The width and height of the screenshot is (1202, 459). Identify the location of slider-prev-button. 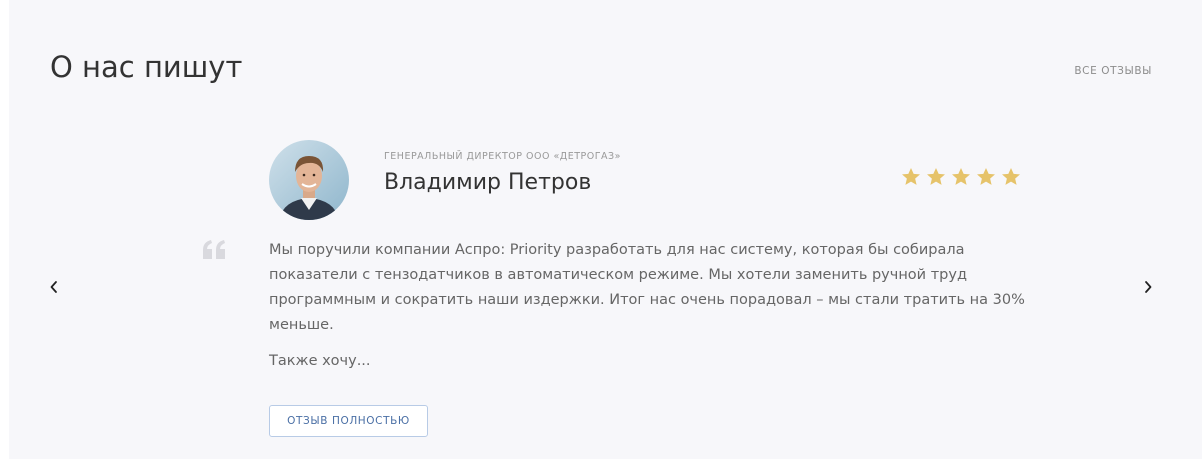
(54, 287).